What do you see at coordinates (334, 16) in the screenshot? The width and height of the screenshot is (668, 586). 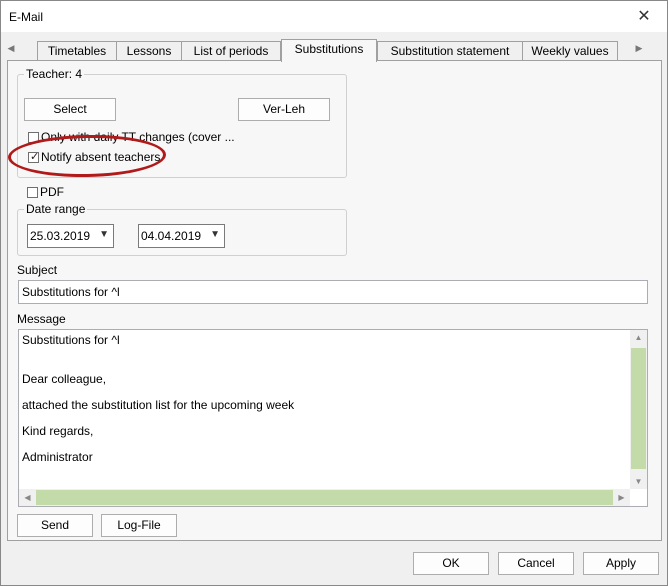 I see `title-bar: E-Mail ✕` at bounding box center [334, 16].